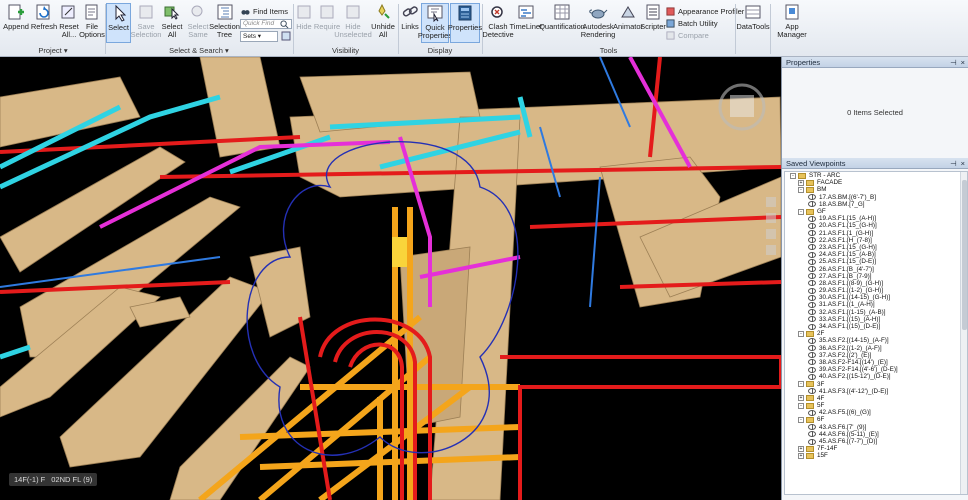 The height and width of the screenshot is (500, 968). What do you see at coordinates (146, 24) in the screenshot?
I see `save-selection-button: Save Selection` at bounding box center [146, 24].